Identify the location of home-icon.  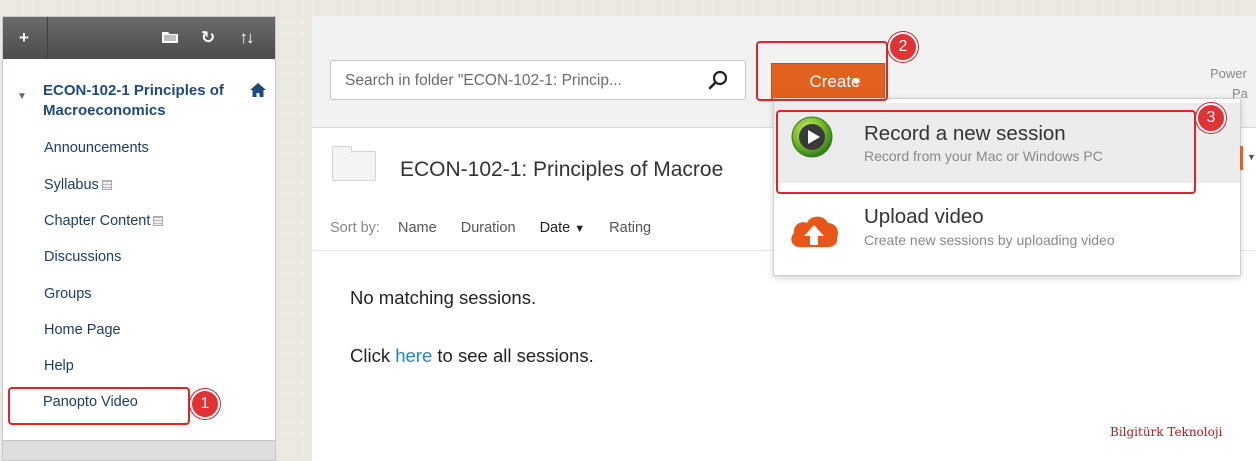
(258, 92).